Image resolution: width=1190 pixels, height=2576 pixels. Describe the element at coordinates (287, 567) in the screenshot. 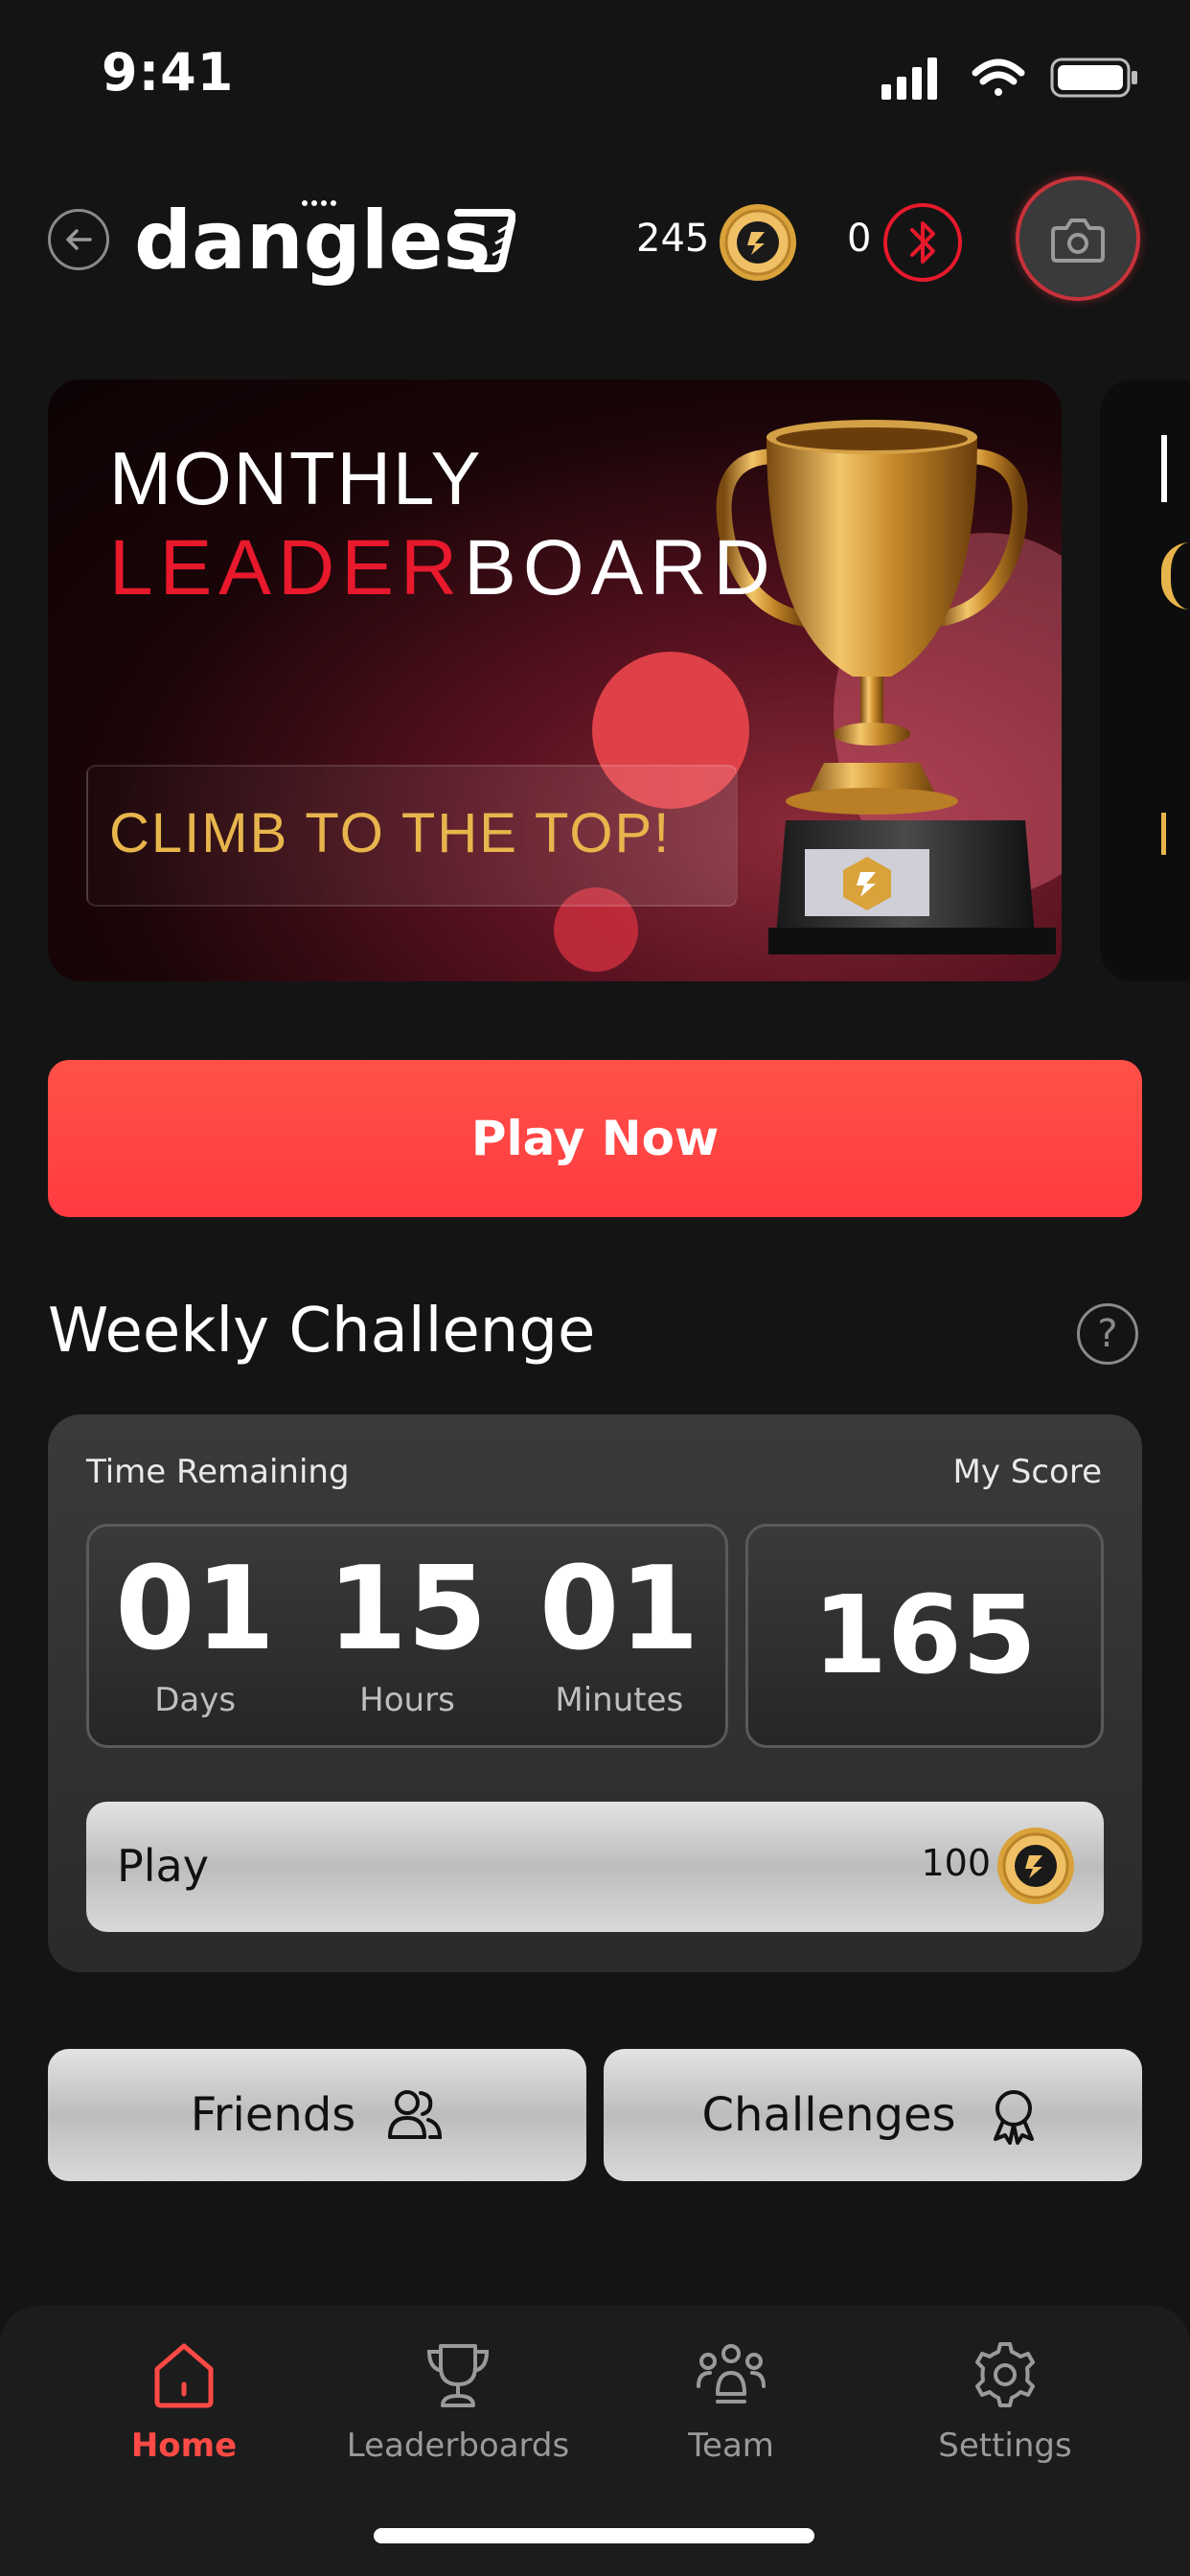

I see `banner-title-red: LEADER` at that location.